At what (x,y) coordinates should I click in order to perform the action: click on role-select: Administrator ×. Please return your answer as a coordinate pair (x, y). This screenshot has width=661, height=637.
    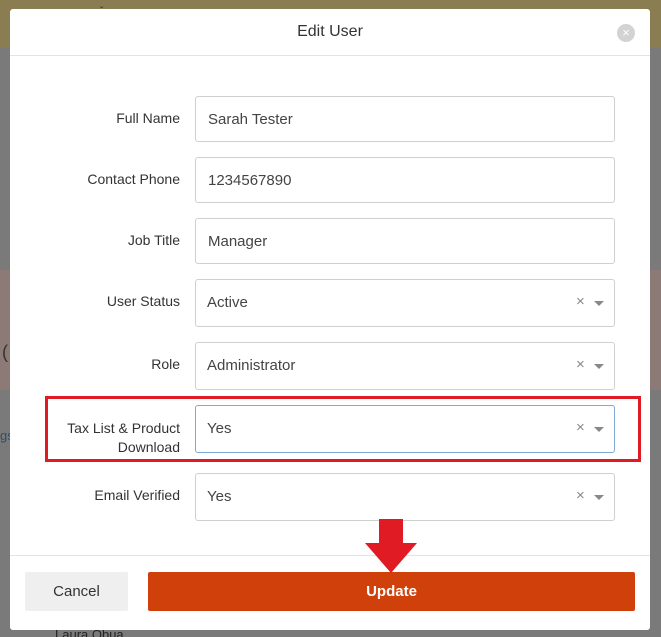
    Looking at the image, I should click on (405, 366).